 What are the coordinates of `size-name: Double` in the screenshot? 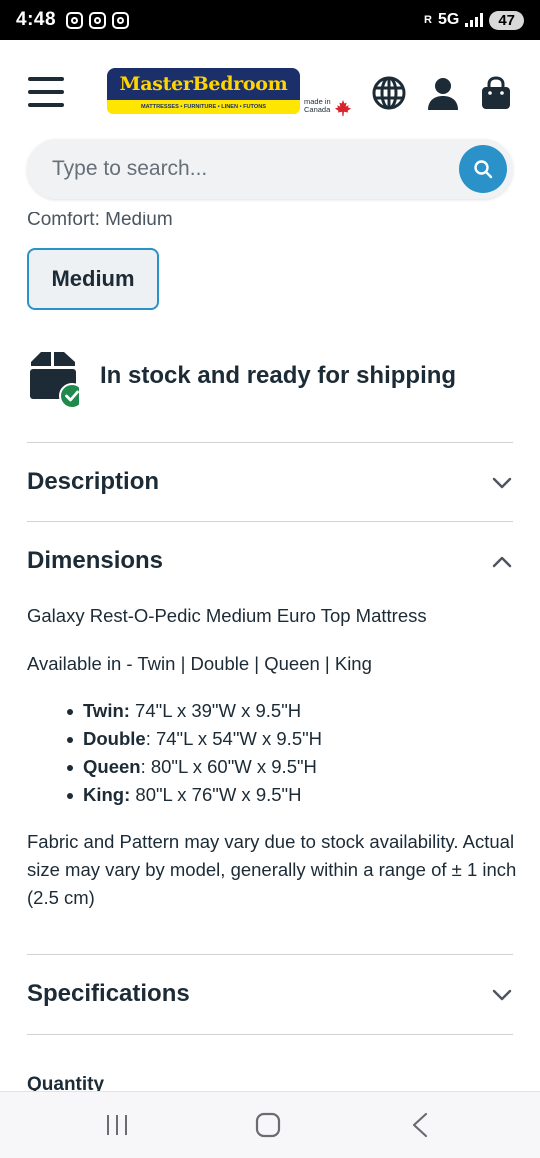 It's located at (114, 738).